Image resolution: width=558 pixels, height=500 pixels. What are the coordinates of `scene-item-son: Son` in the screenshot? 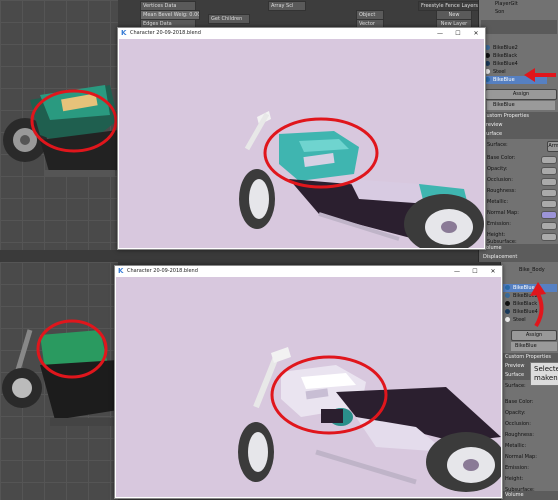 It's located at (519, 12).